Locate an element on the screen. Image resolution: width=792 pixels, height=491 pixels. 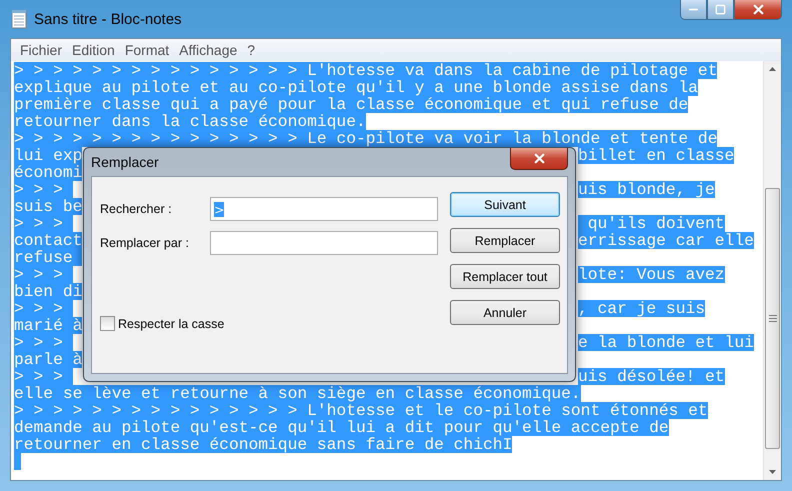
selected-text-fragment: uis désolée! et is located at coordinates (651, 376).